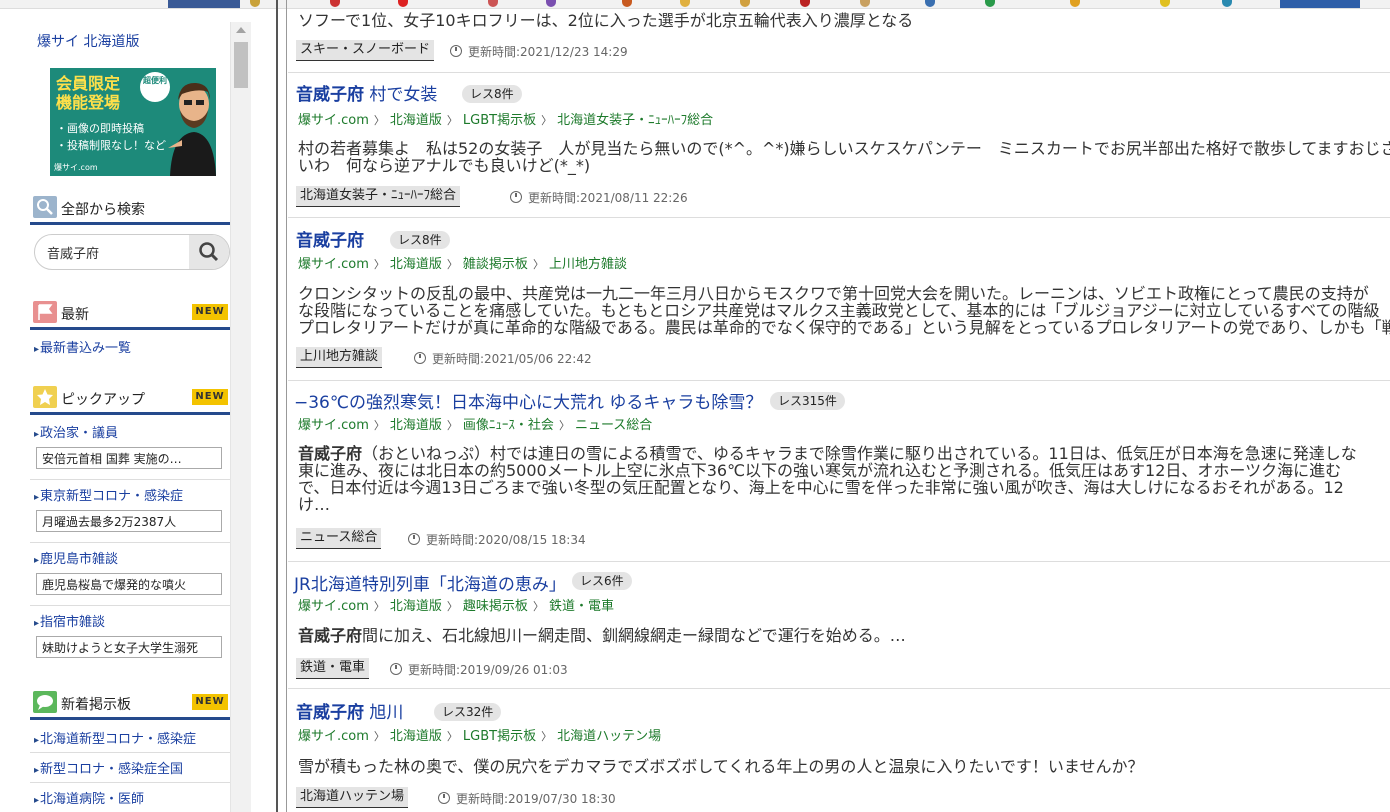 The image size is (1390, 812). I want to click on flag-icon, so click(45, 312).